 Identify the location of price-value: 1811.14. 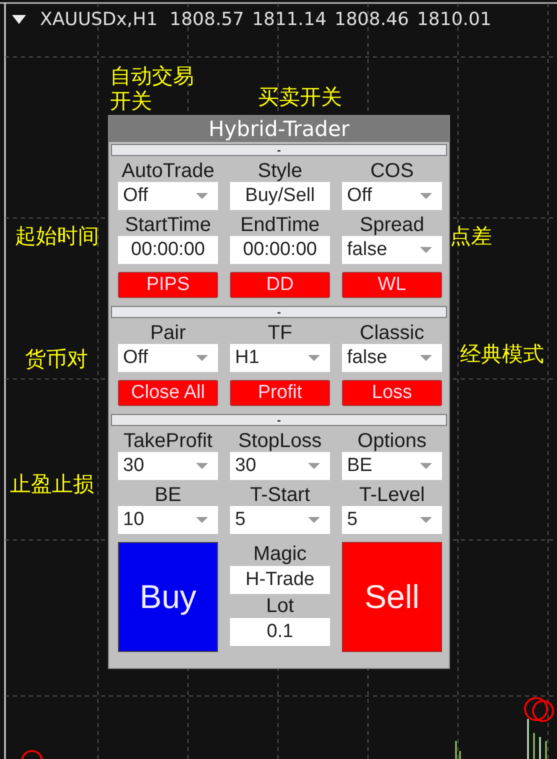
(289, 19).